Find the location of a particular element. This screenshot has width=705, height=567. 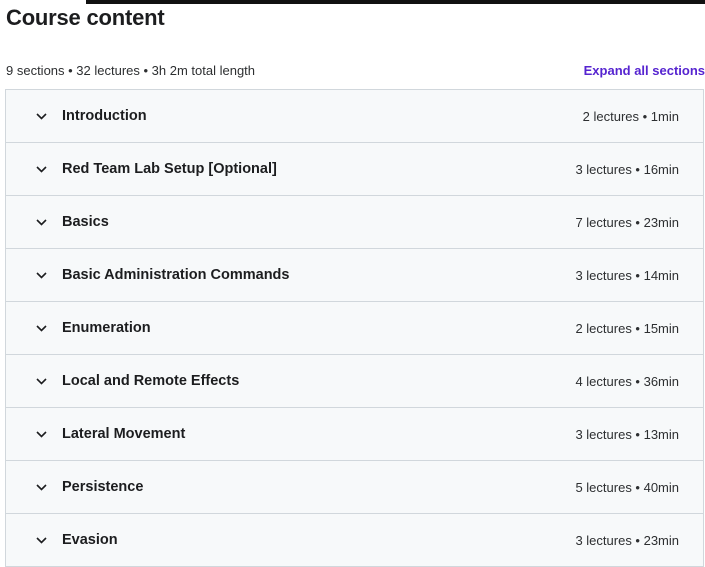

section-item: Enumeration 2 lectures • 15min is located at coordinates (354, 328).